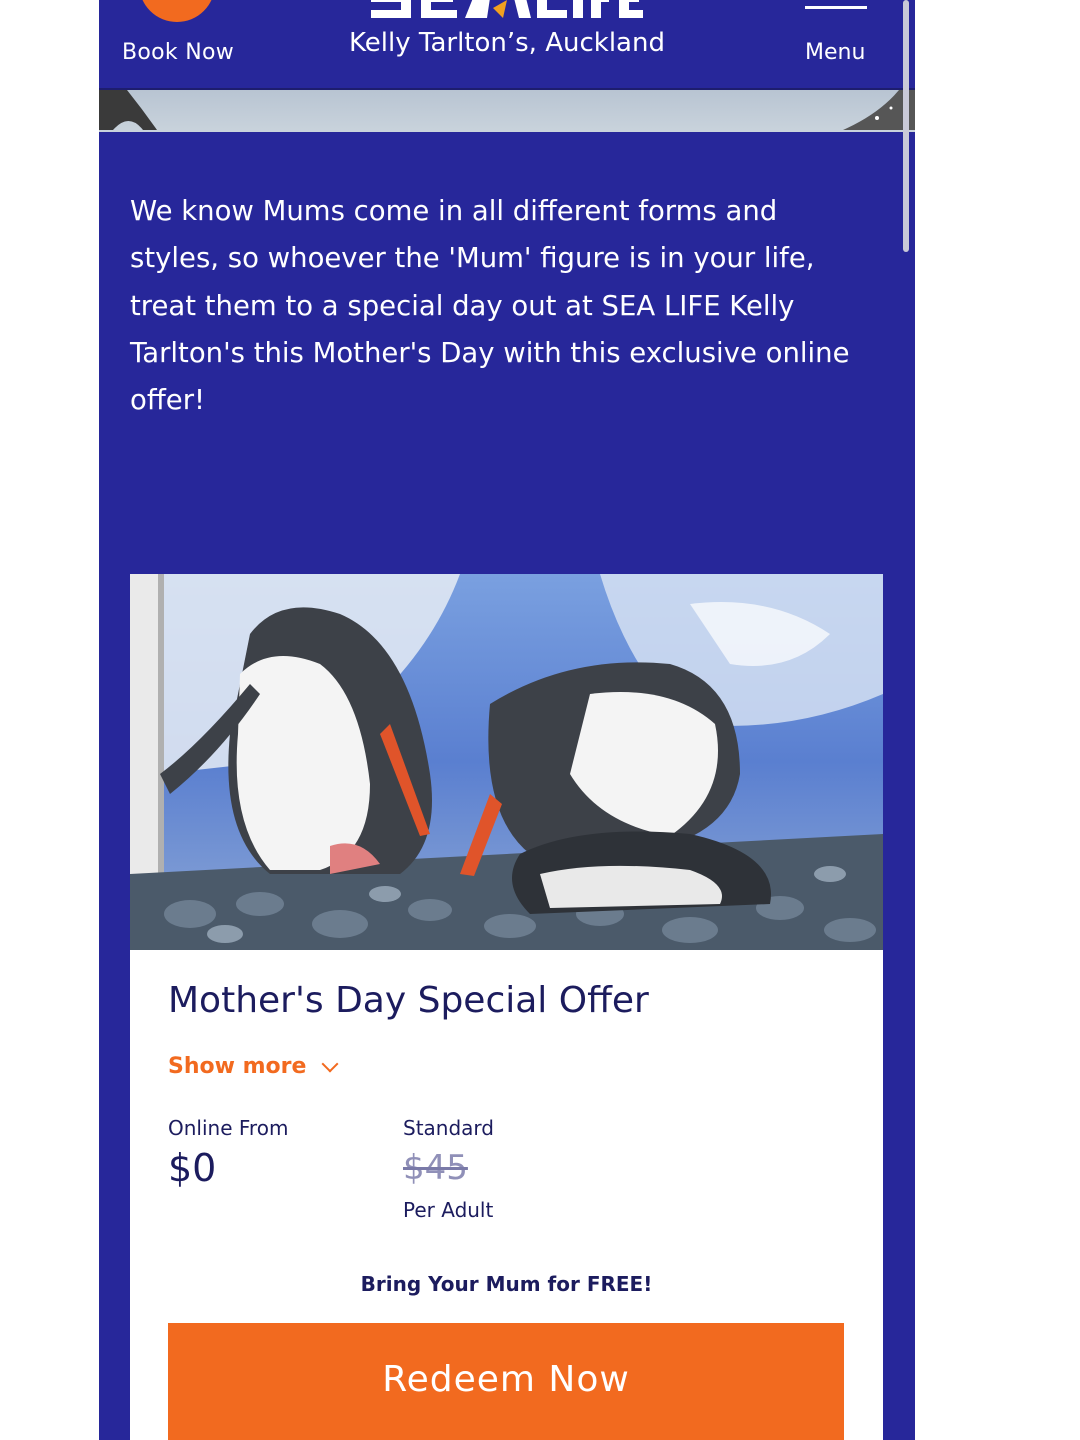 The width and height of the screenshot is (1080, 1440). Describe the element at coordinates (330, 1063) in the screenshot. I see `chevron-down-icon` at that location.